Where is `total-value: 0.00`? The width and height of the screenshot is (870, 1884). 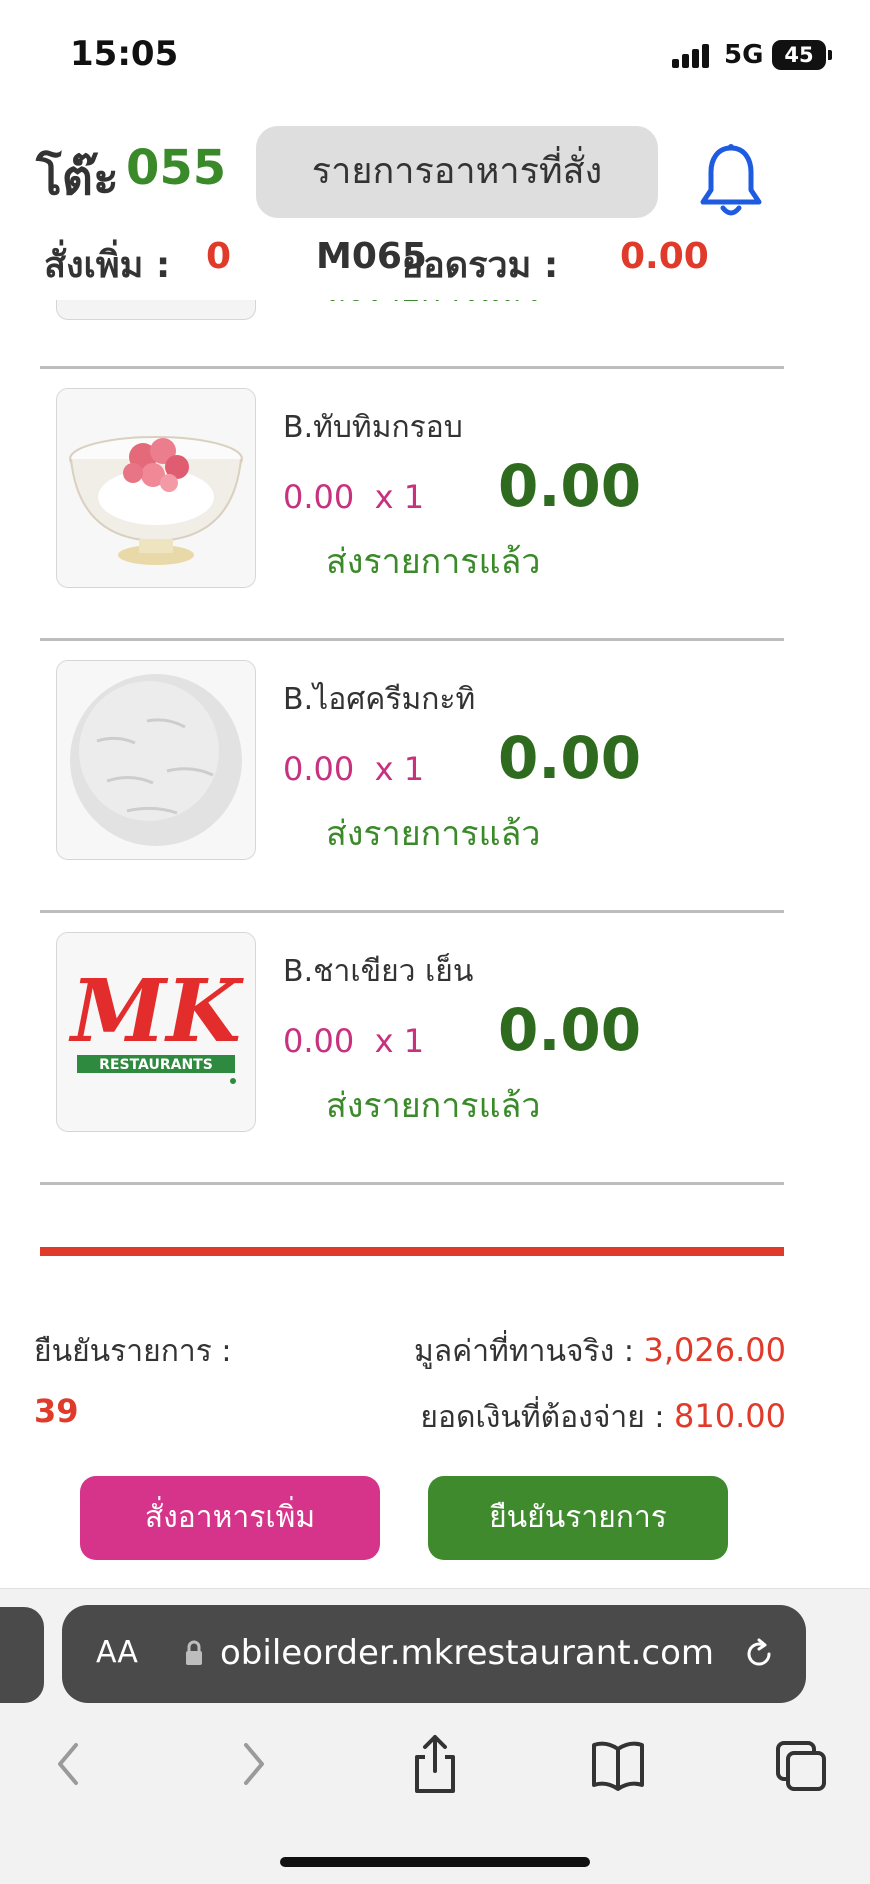
total-value: 0.00 is located at coordinates (664, 256).